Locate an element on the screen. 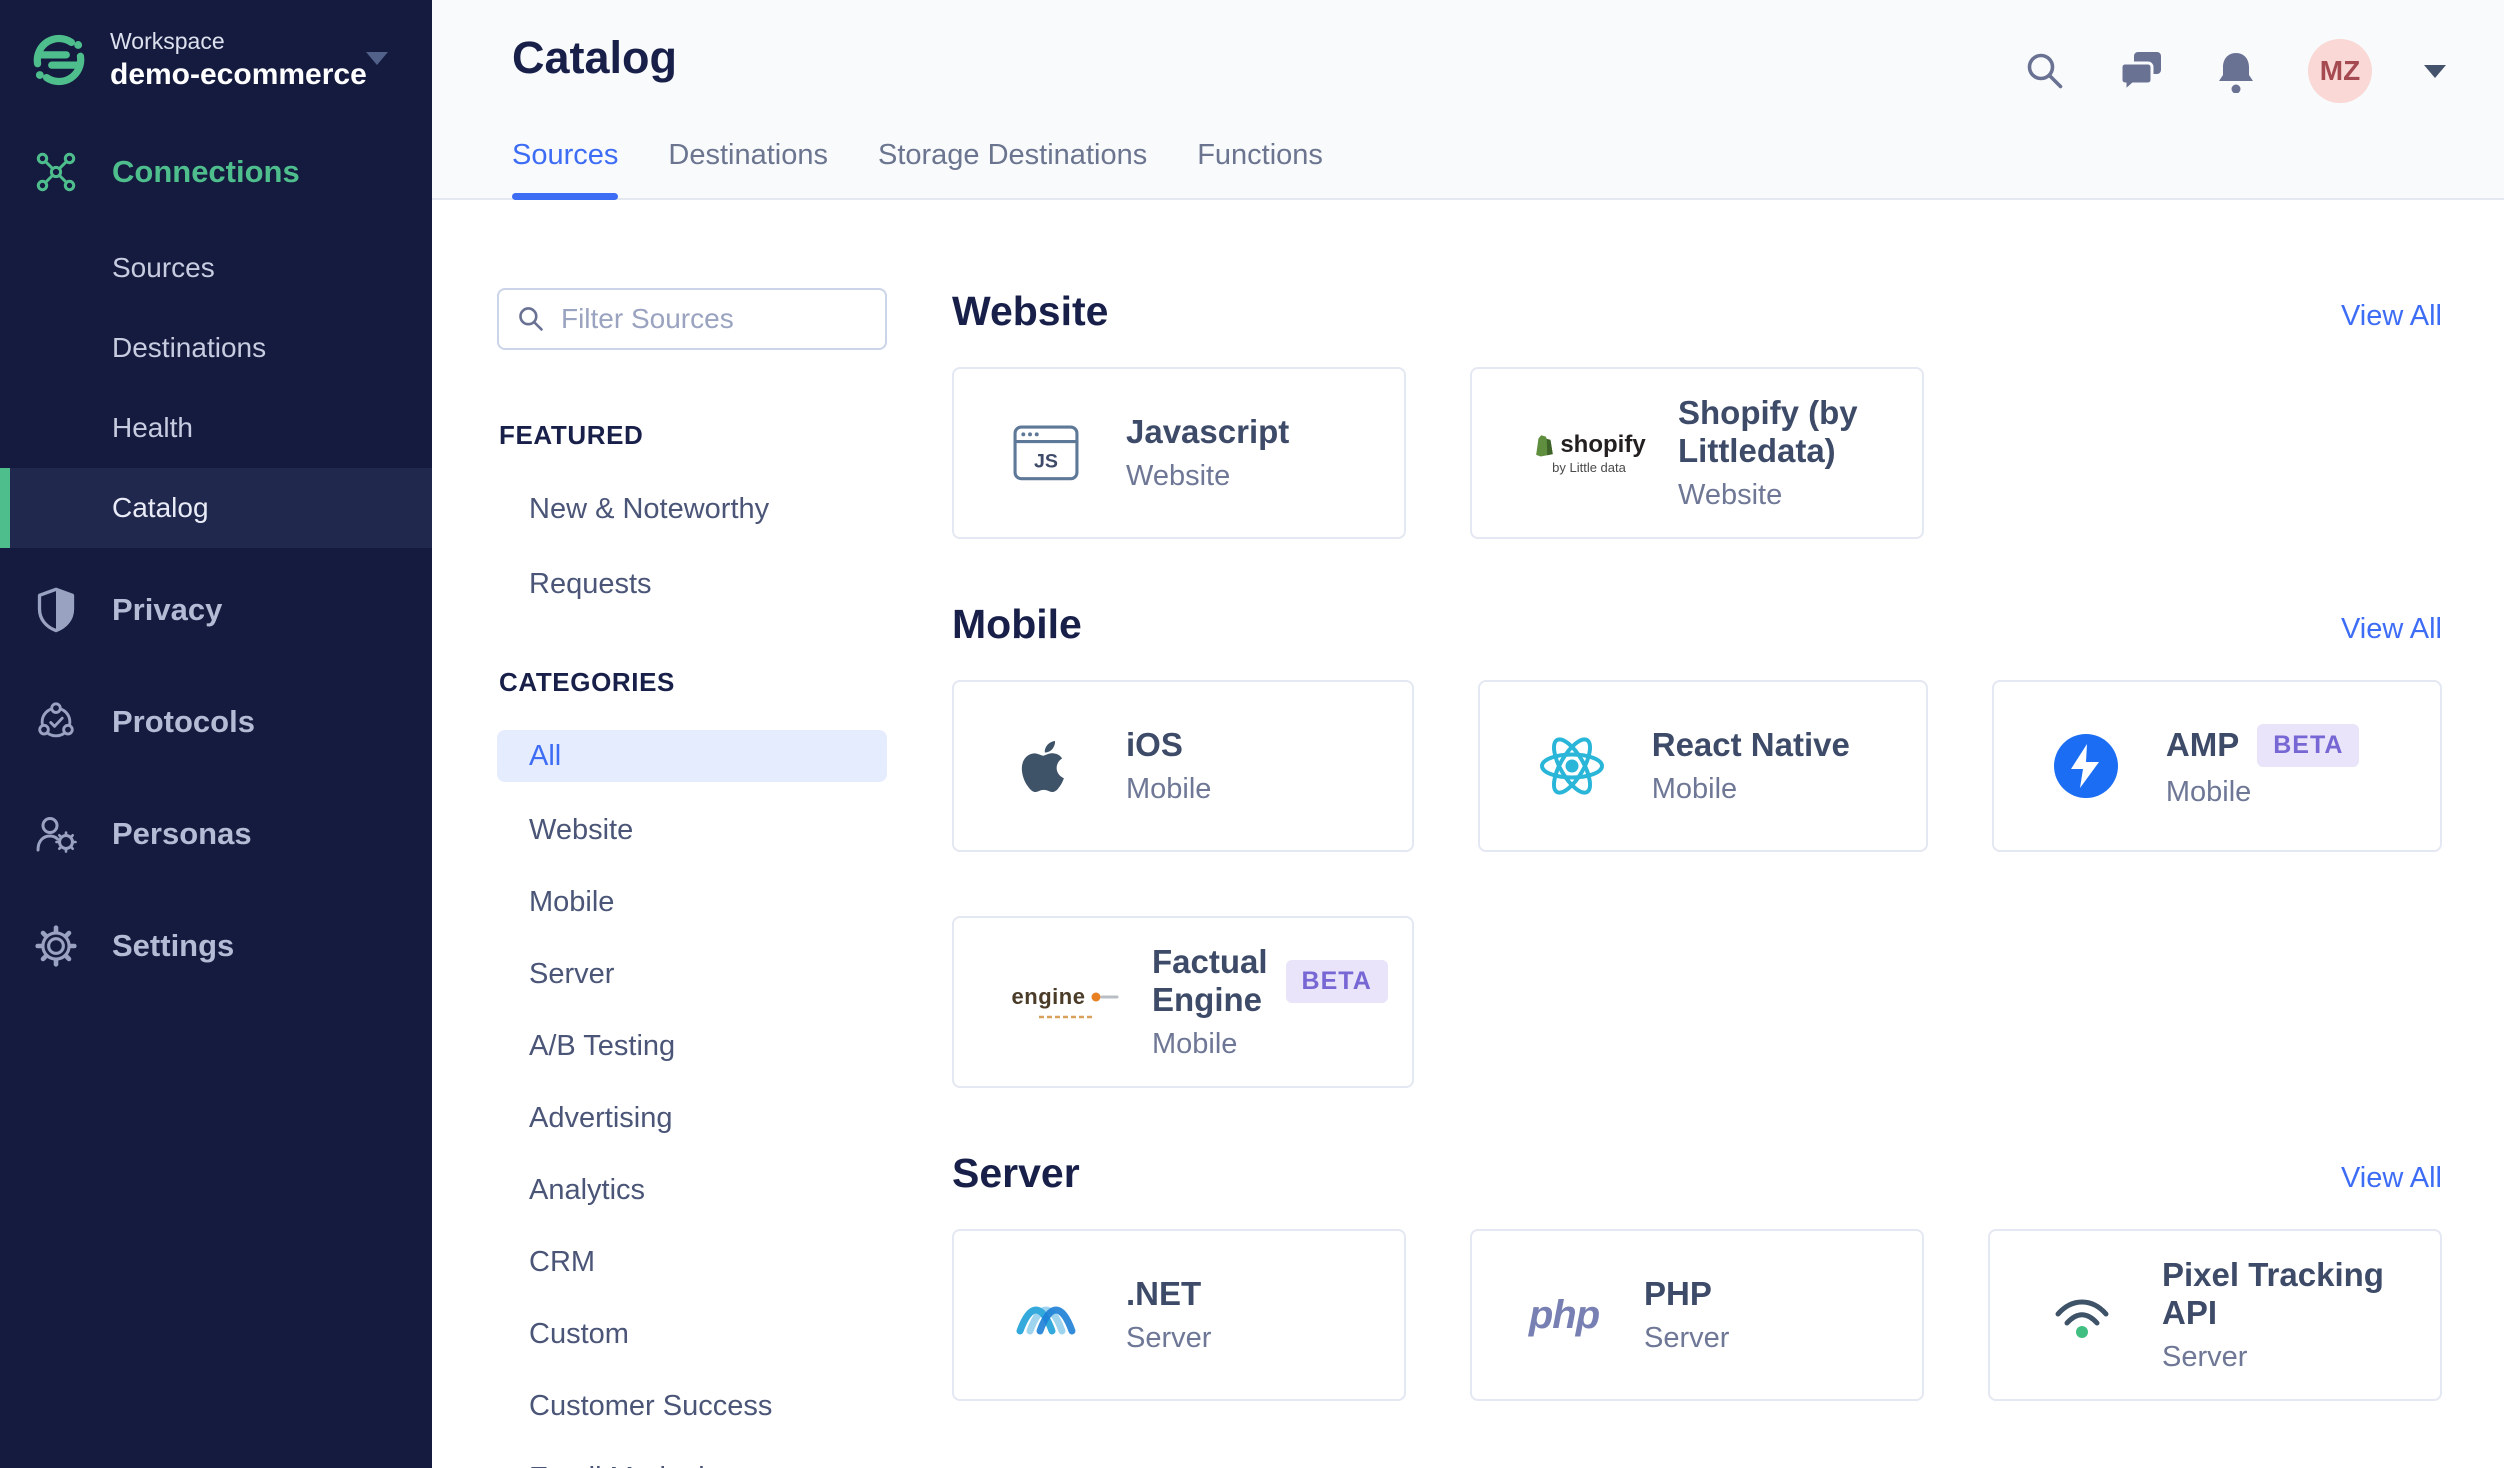  card-title: Pixel Tracking API is located at coordinates (2273, 1293).